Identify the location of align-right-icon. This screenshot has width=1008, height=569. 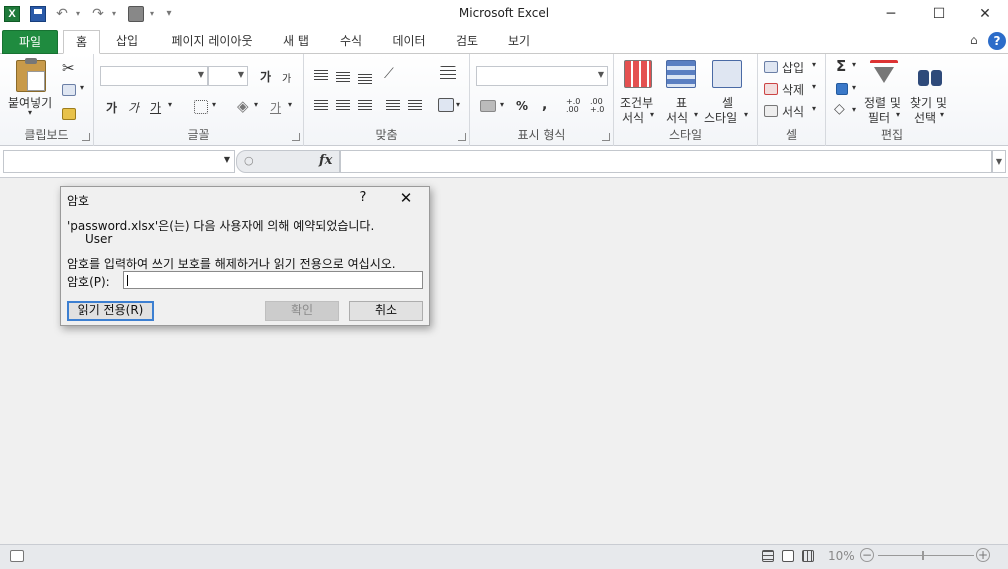
(365, 105).